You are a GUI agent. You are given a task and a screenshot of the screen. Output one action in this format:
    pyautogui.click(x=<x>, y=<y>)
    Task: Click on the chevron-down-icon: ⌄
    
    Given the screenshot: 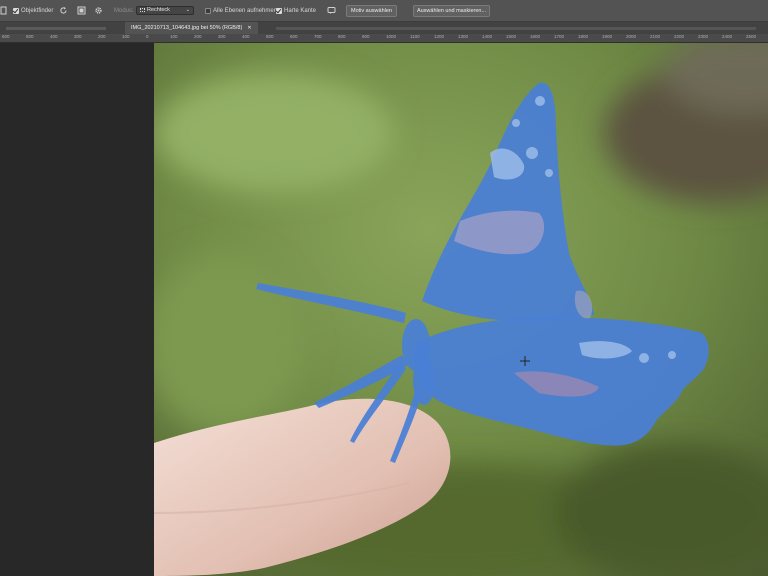 What is the action you would take?
    pyautogui.click(x=187, y=10)
    